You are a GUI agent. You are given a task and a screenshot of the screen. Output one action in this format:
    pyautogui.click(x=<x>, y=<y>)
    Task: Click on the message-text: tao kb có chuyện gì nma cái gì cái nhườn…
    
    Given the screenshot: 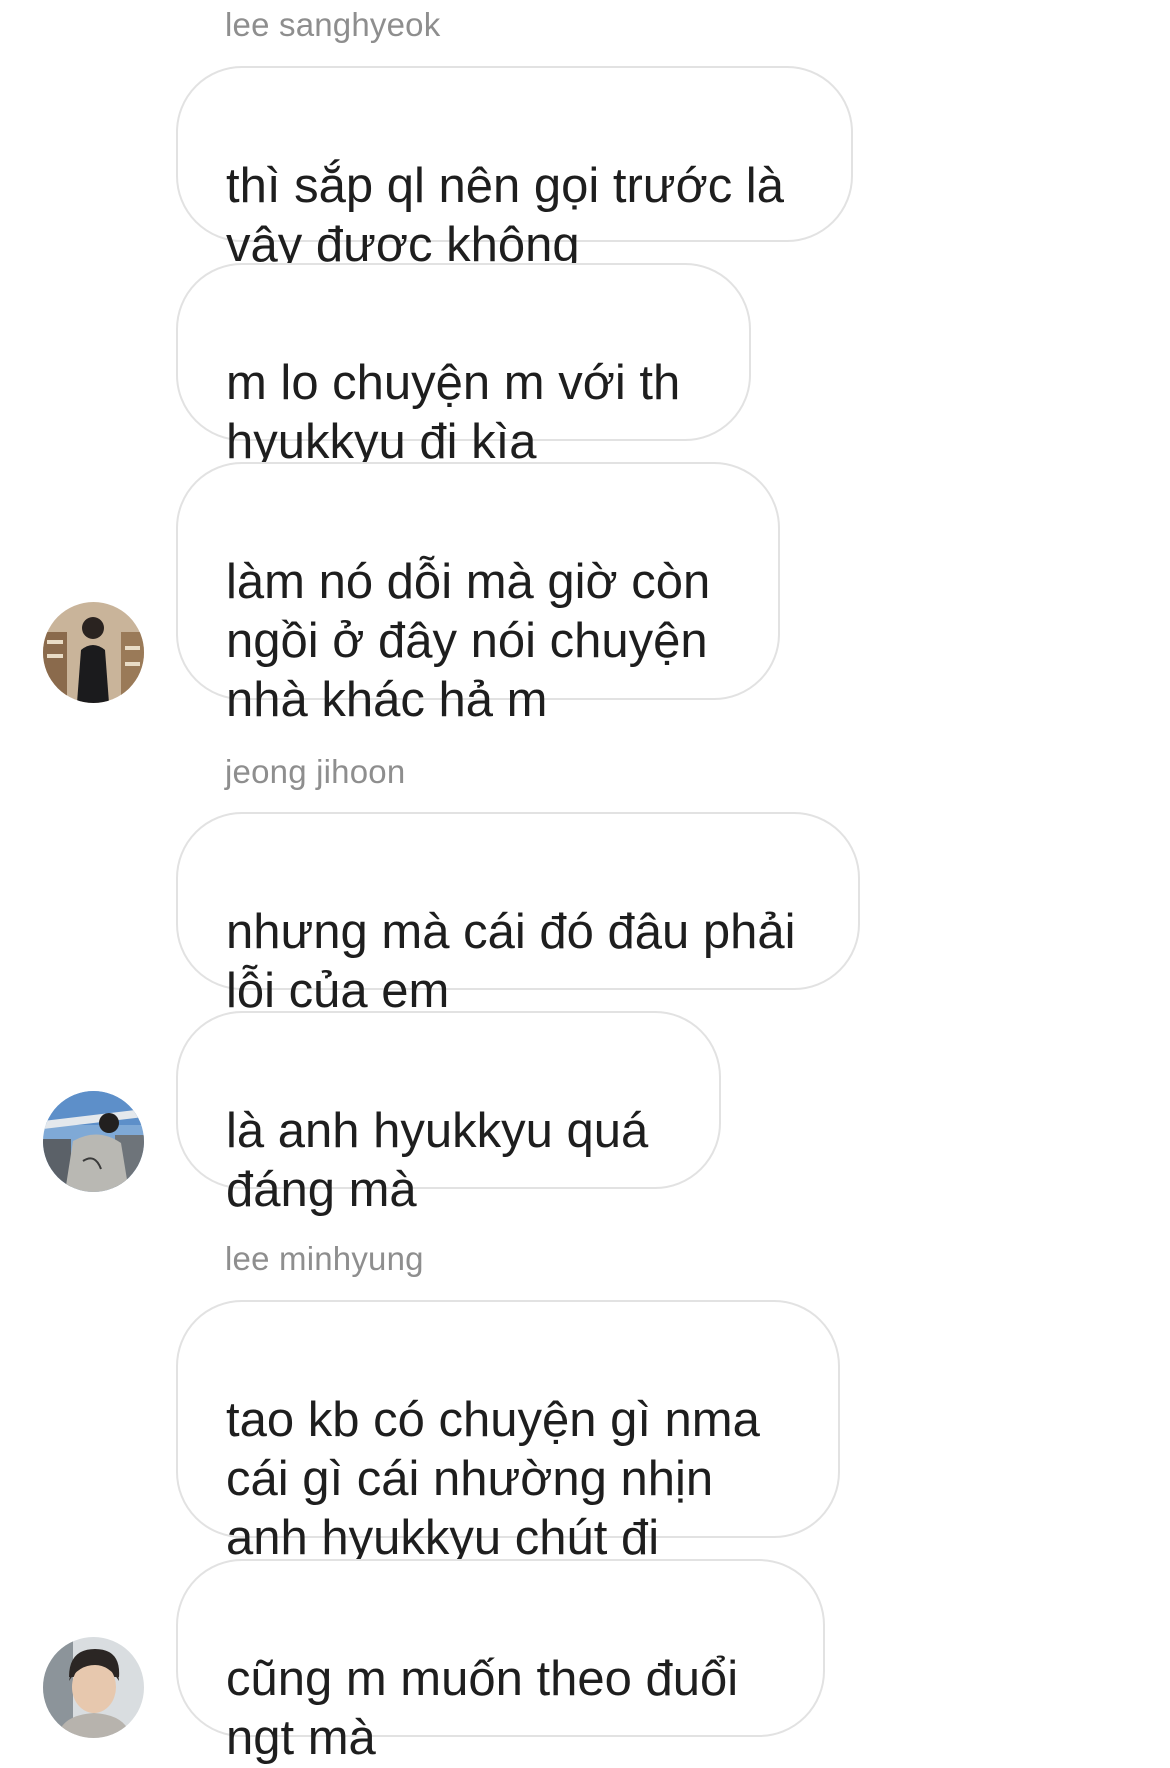 What is the action you would take?
    pyautogui.click(x=493, y=1479)
    